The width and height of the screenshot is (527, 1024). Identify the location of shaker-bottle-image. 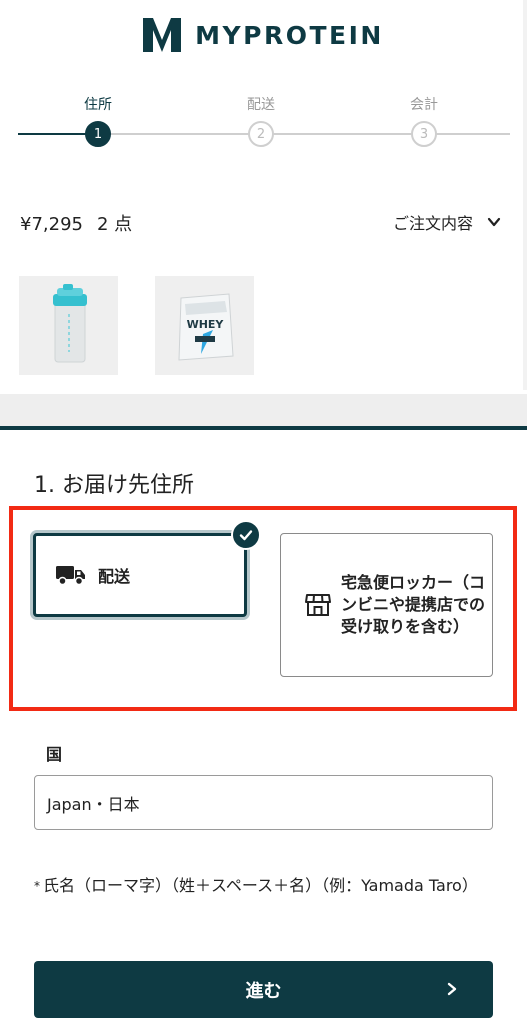
(68, 325).